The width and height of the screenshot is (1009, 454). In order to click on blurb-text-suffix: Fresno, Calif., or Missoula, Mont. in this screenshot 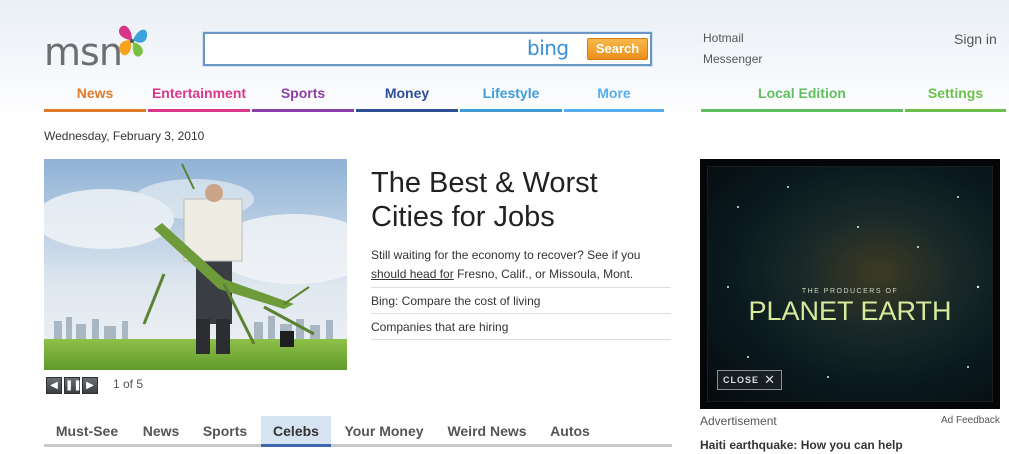, I will do `click(543, 274)`.